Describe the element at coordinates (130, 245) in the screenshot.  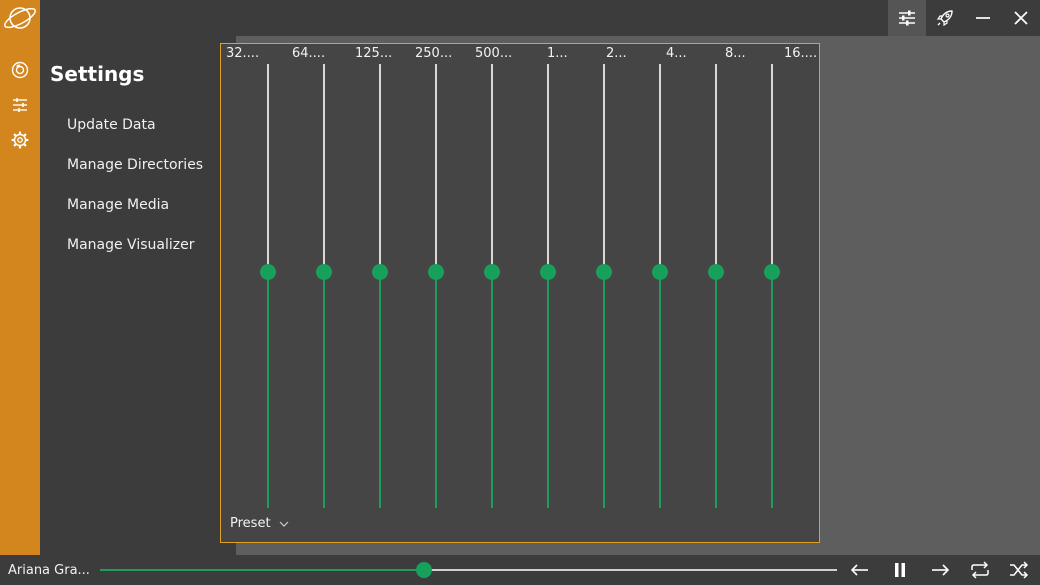
I see `settings-item-manage-visualizer: Manage Visualizer` at that location.